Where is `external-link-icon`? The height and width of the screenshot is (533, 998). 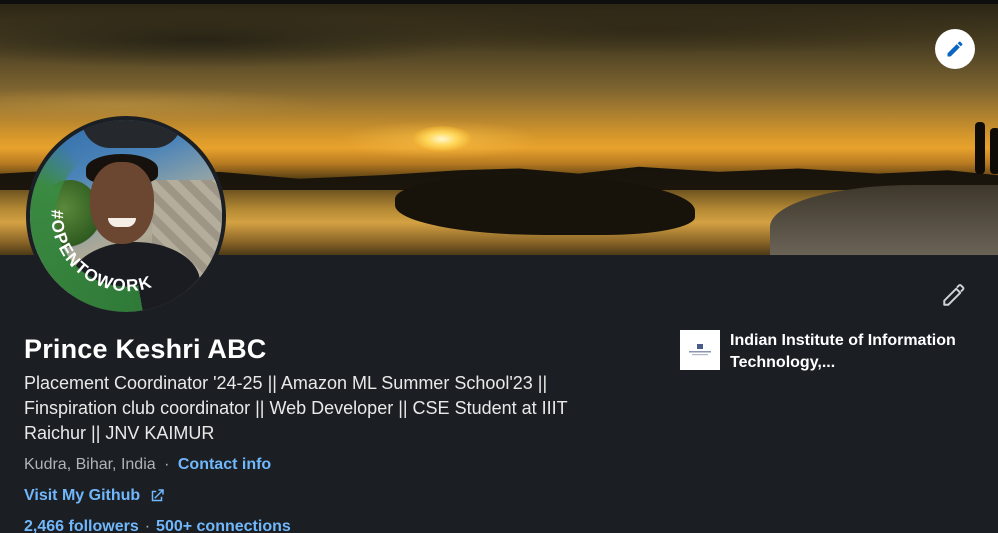
external-link-icon is located at coordinates (157, 495).